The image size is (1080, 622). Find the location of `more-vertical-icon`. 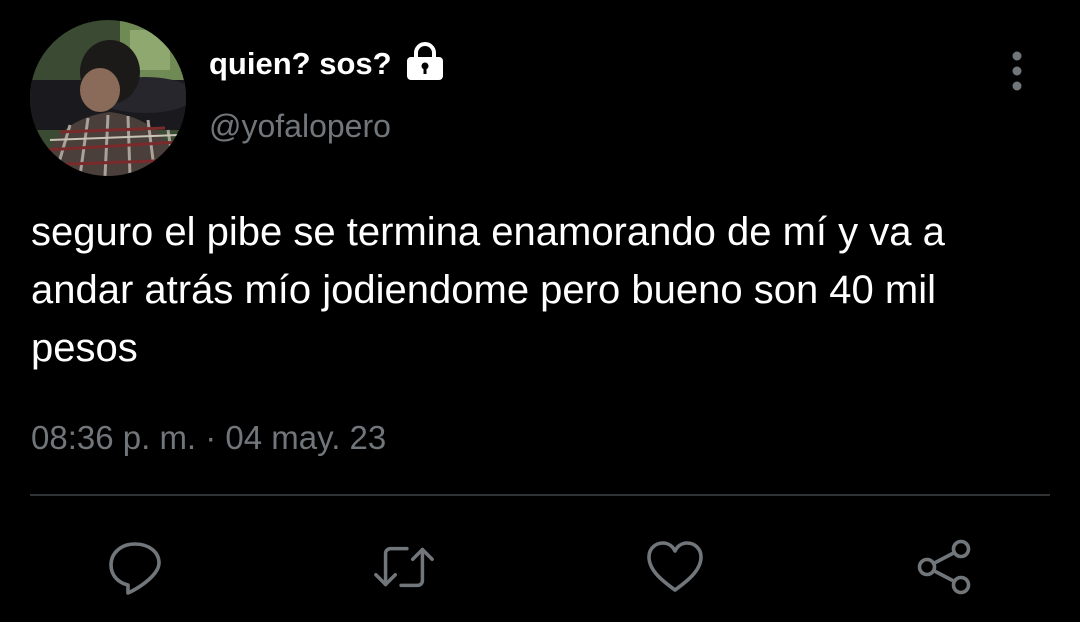

more-vertical-icon is located at coordinates (1017, 71).